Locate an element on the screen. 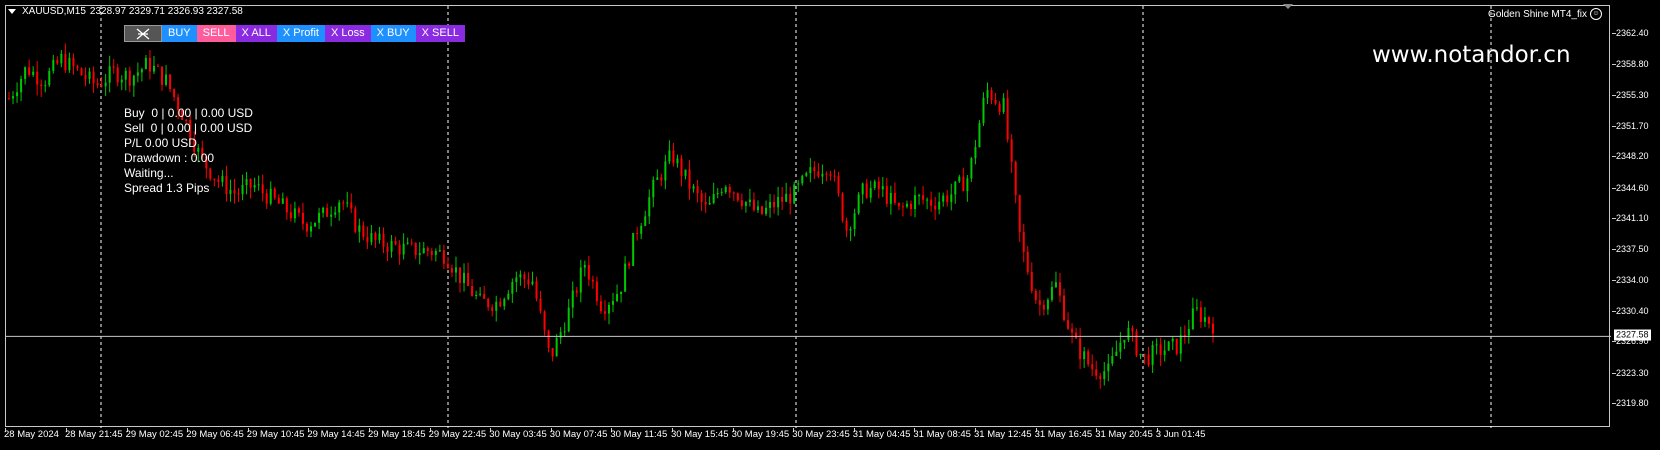 The image size is (1660, 450). smiley-icon: ☺ is located at coordinates (1596, 14).